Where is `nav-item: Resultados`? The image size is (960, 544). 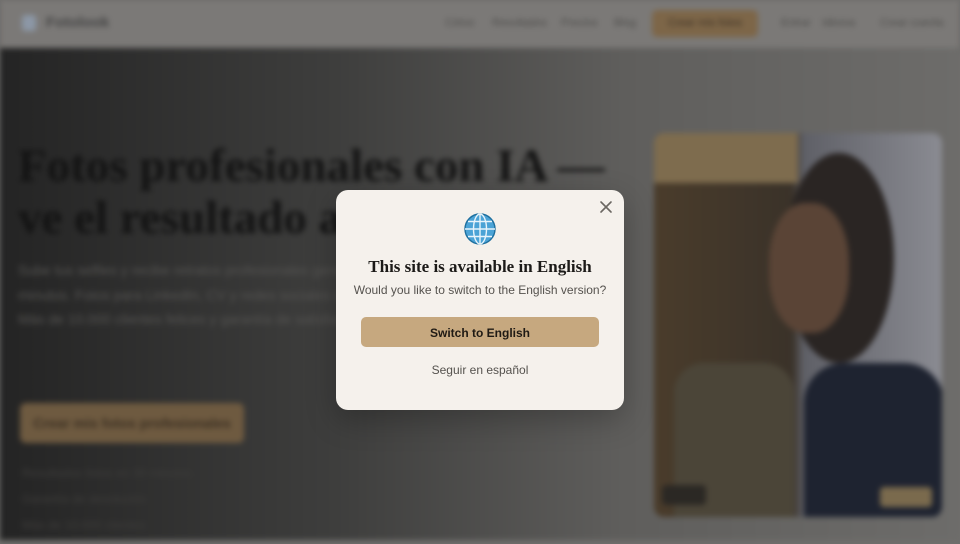 nav-item: Resultados is located at coordinates (520, 23).